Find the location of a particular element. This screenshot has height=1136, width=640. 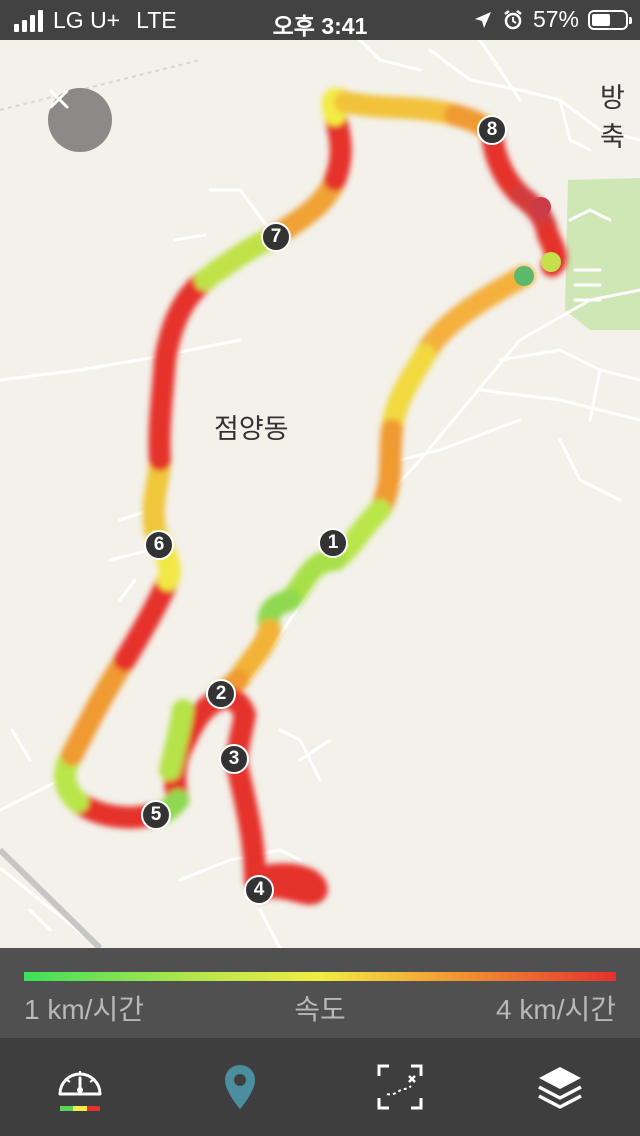

highway-road is located at coordinates (51, 897).